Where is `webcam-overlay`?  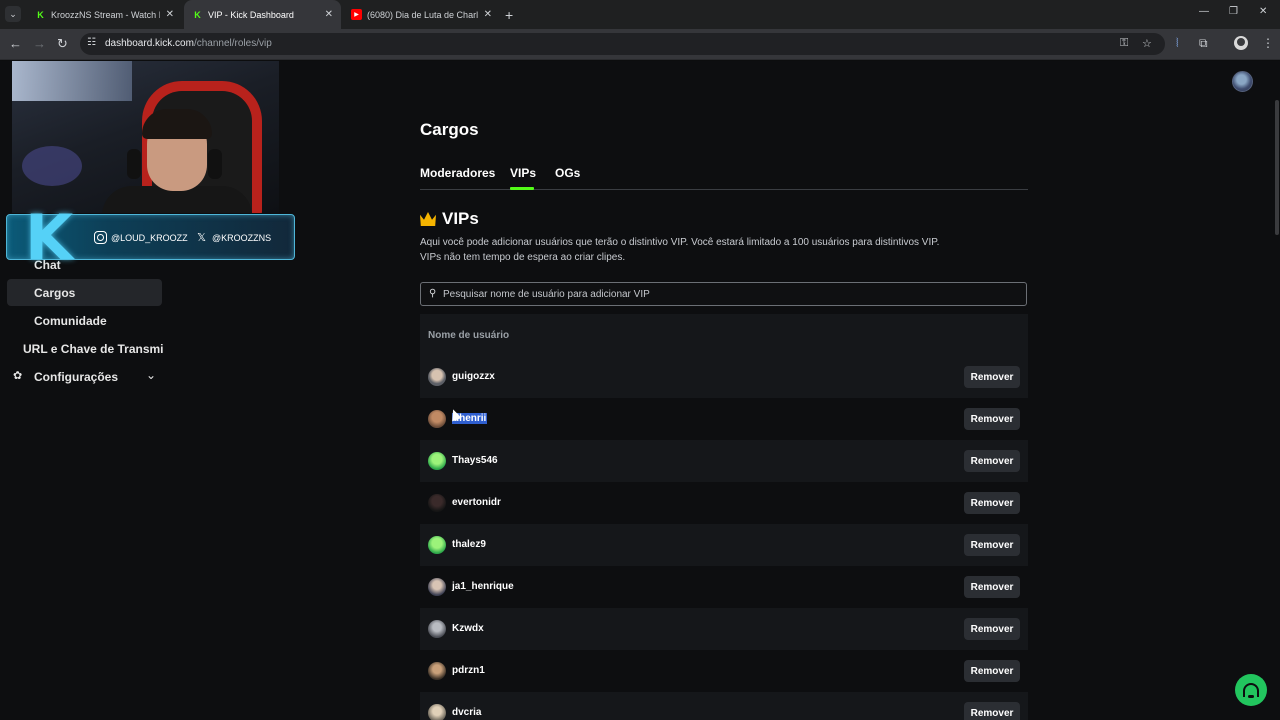
webcam-overlay is located at coordinates (145, 137).